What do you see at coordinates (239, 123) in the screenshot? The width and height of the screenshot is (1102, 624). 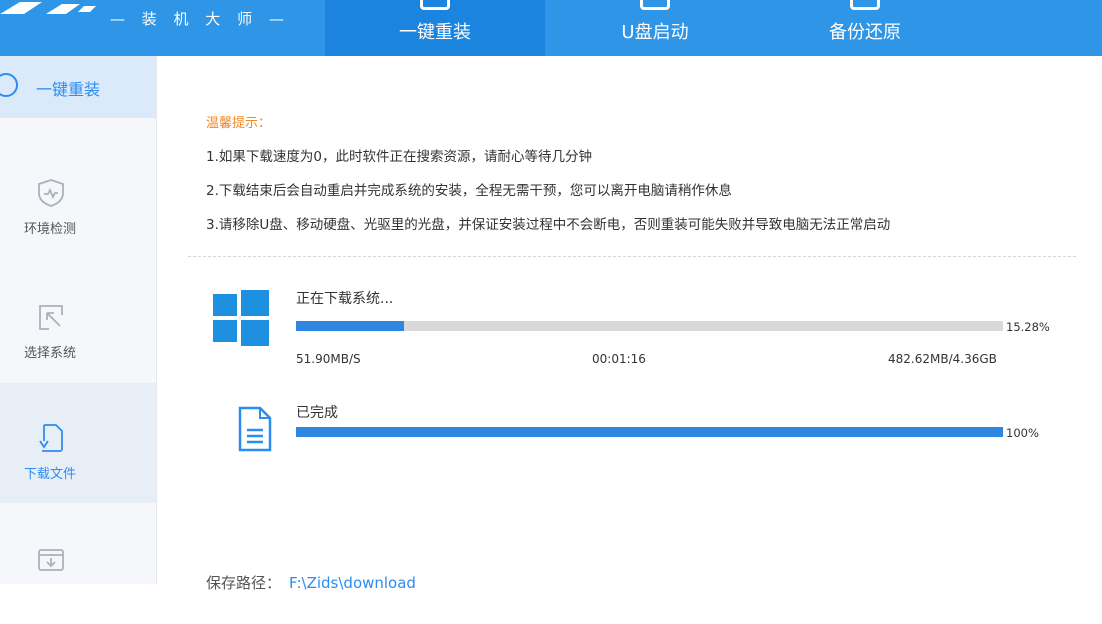 I see `tips-title: 温馨提示：` at bounding box center [239, 123].